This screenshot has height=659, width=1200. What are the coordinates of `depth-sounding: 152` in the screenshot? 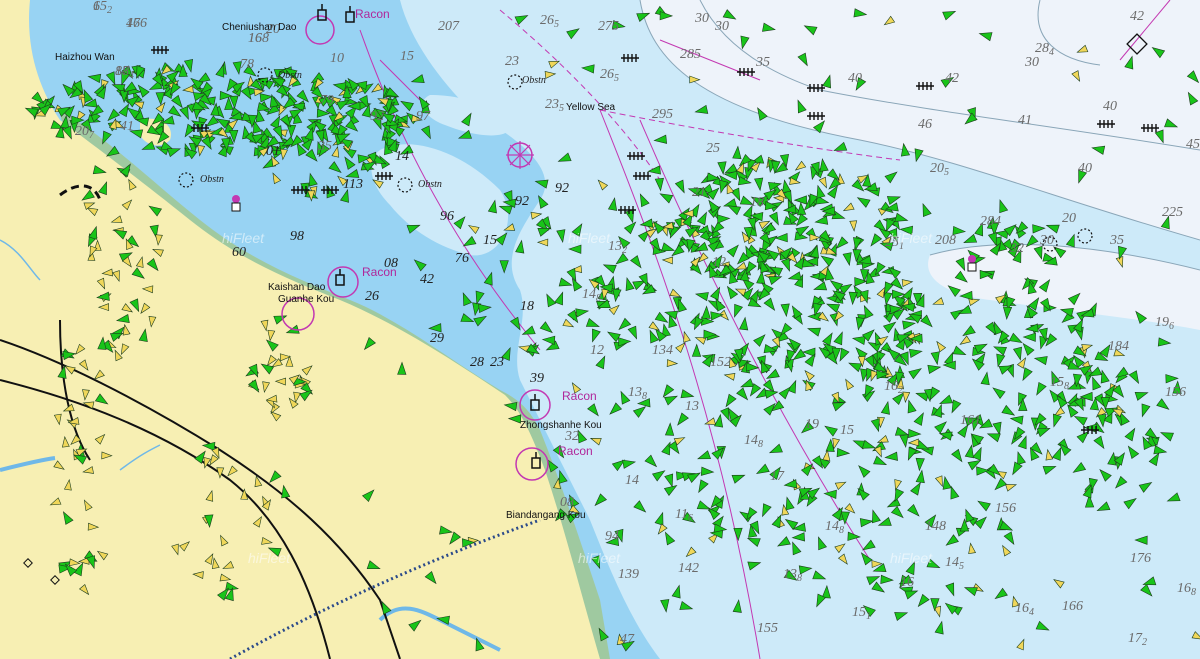 It's located at (720, 362).